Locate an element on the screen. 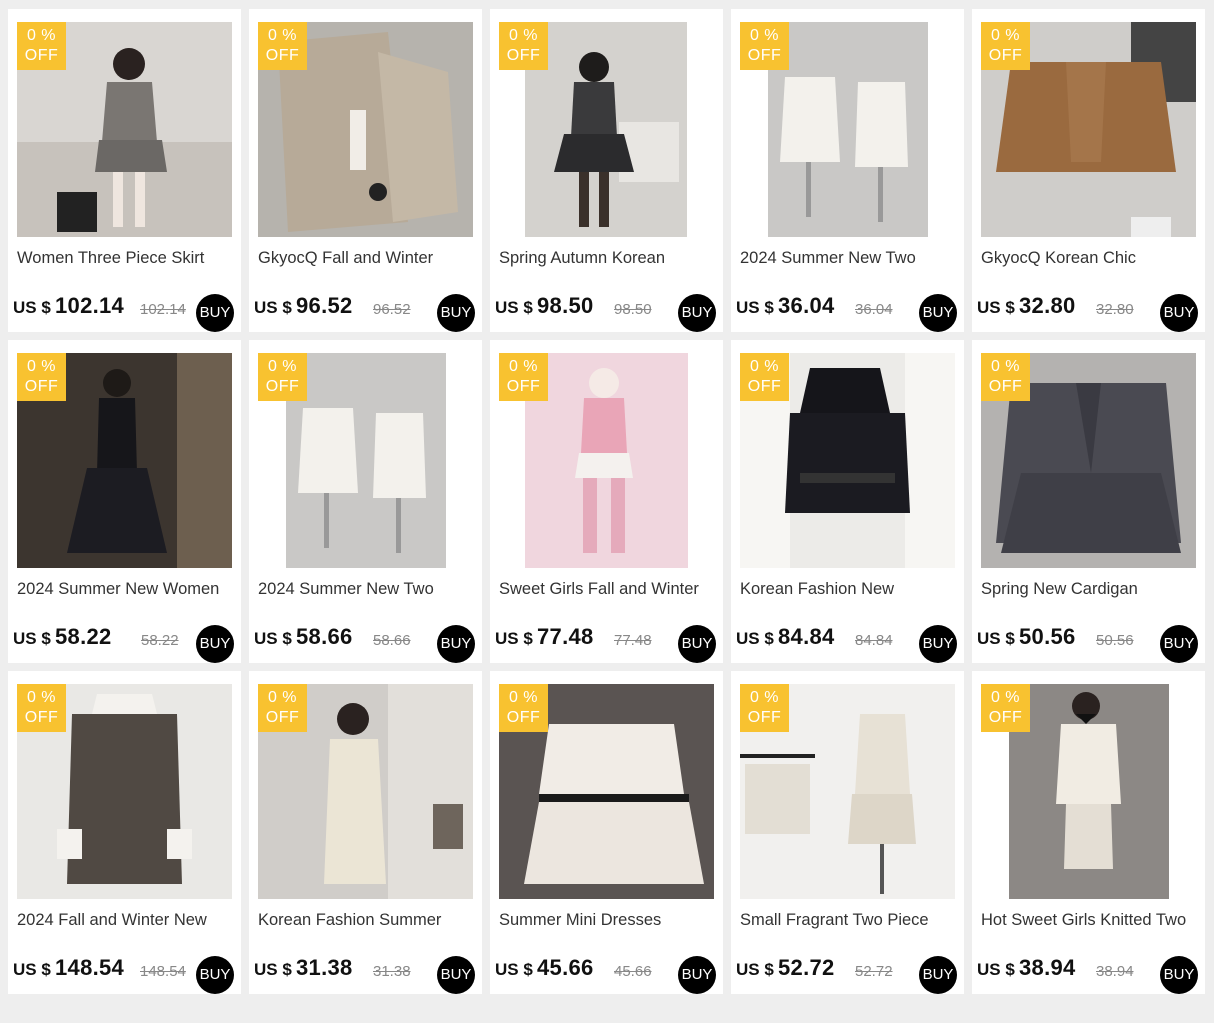 The image size is (1214, 1023). original-price: 58.22 is located at coordinates (160, 640).